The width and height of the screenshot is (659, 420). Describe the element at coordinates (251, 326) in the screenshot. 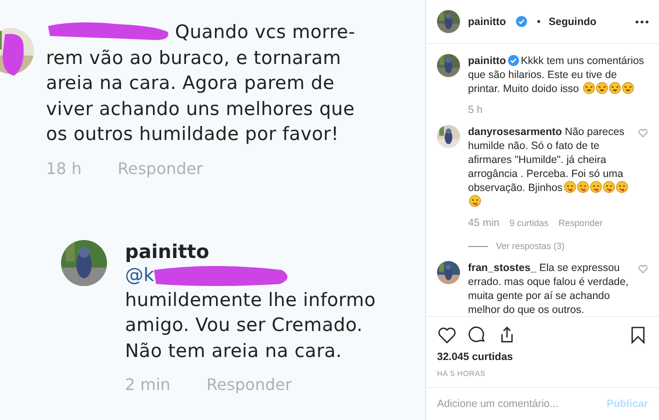

I see `comment-text: humildemente lhe informo amigo. Vou ser Cremado. Não tem areia na cara.` at that location.